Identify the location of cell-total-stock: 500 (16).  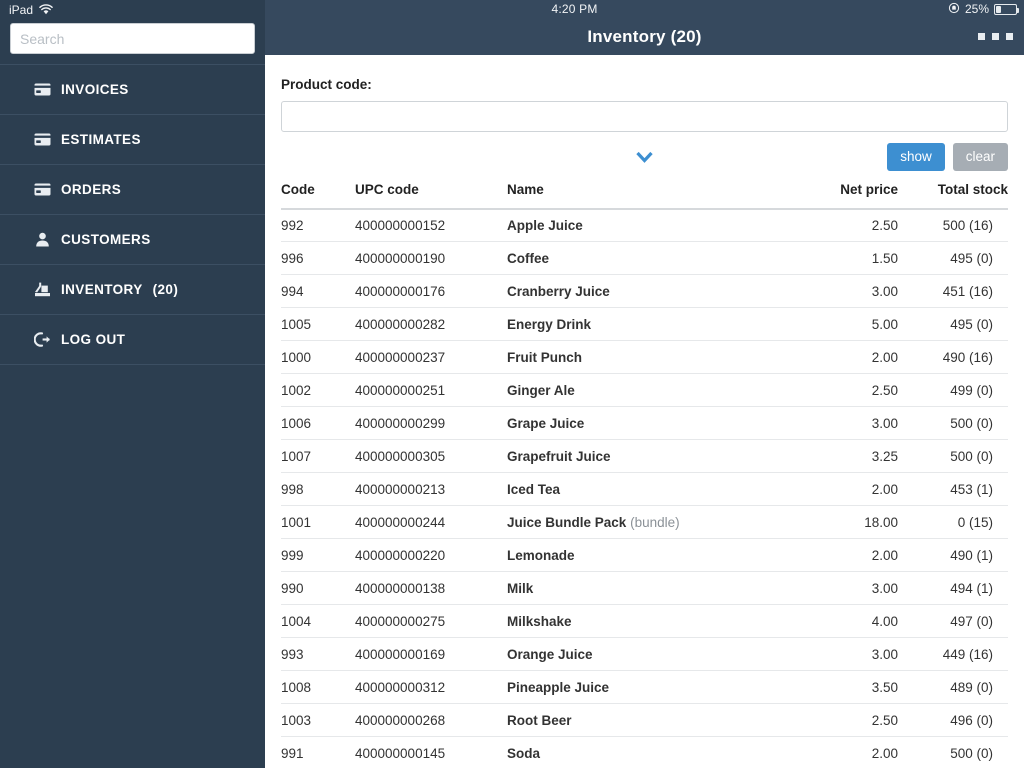
(953, 225).